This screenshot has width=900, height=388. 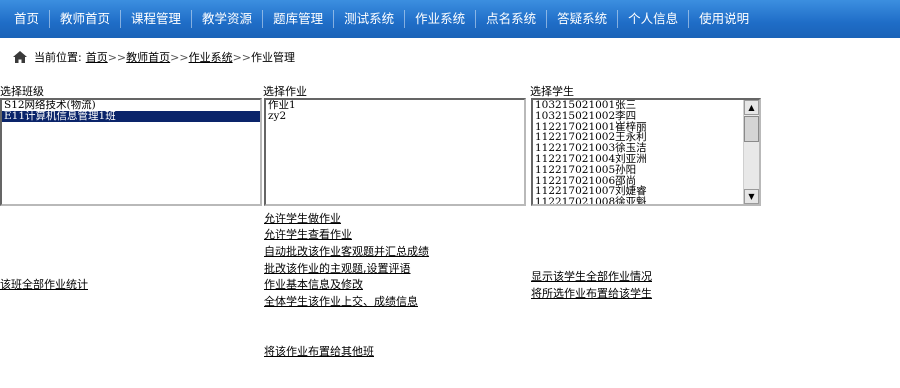 I want to click on scrollbar-thumb, so click(x=751, y=129).